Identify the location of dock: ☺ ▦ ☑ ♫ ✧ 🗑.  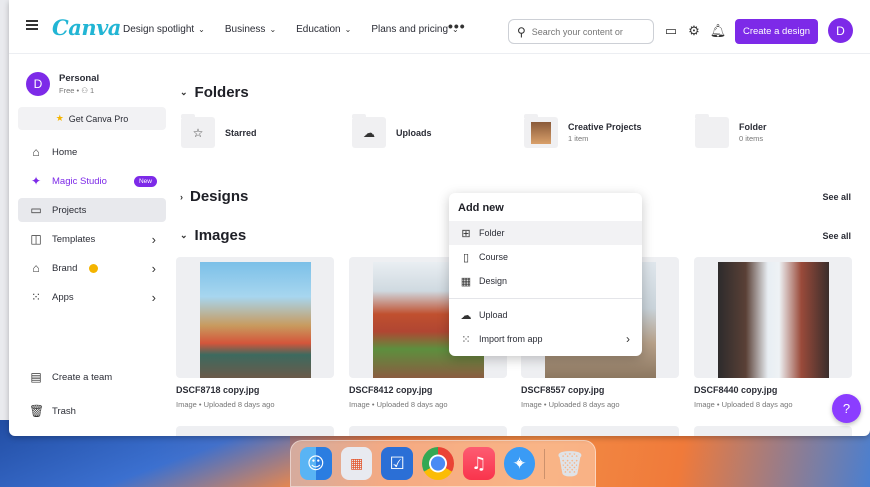
(443, 463).